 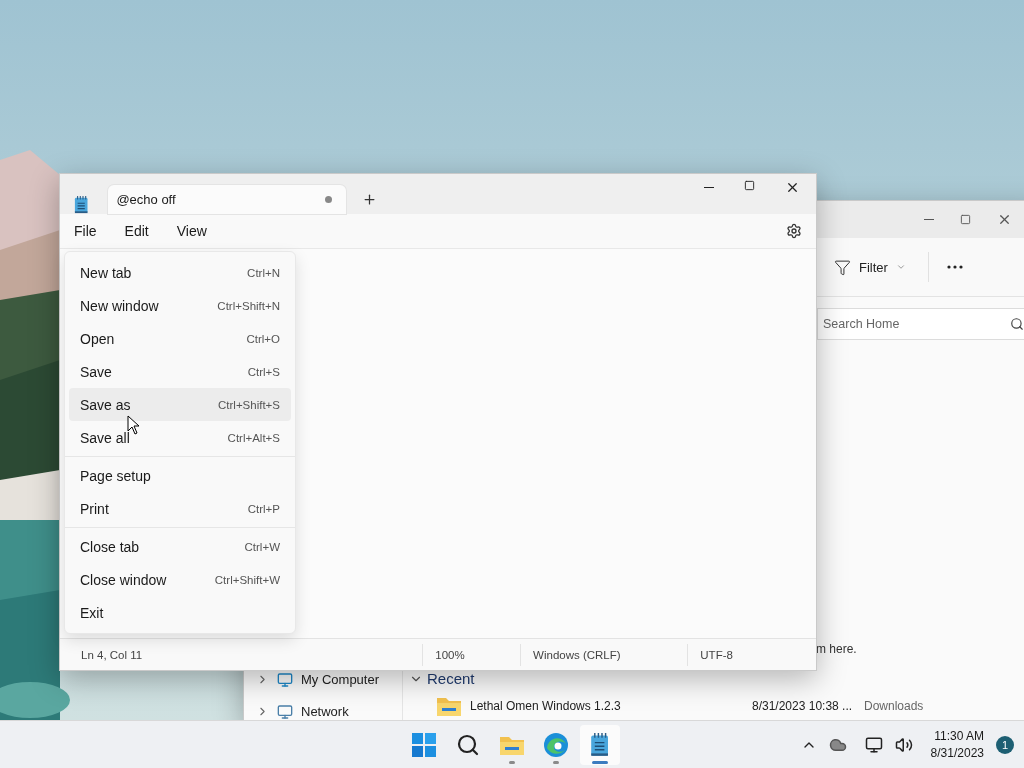 I want to click on windows-logo-icon, so click(x=424, y=744).